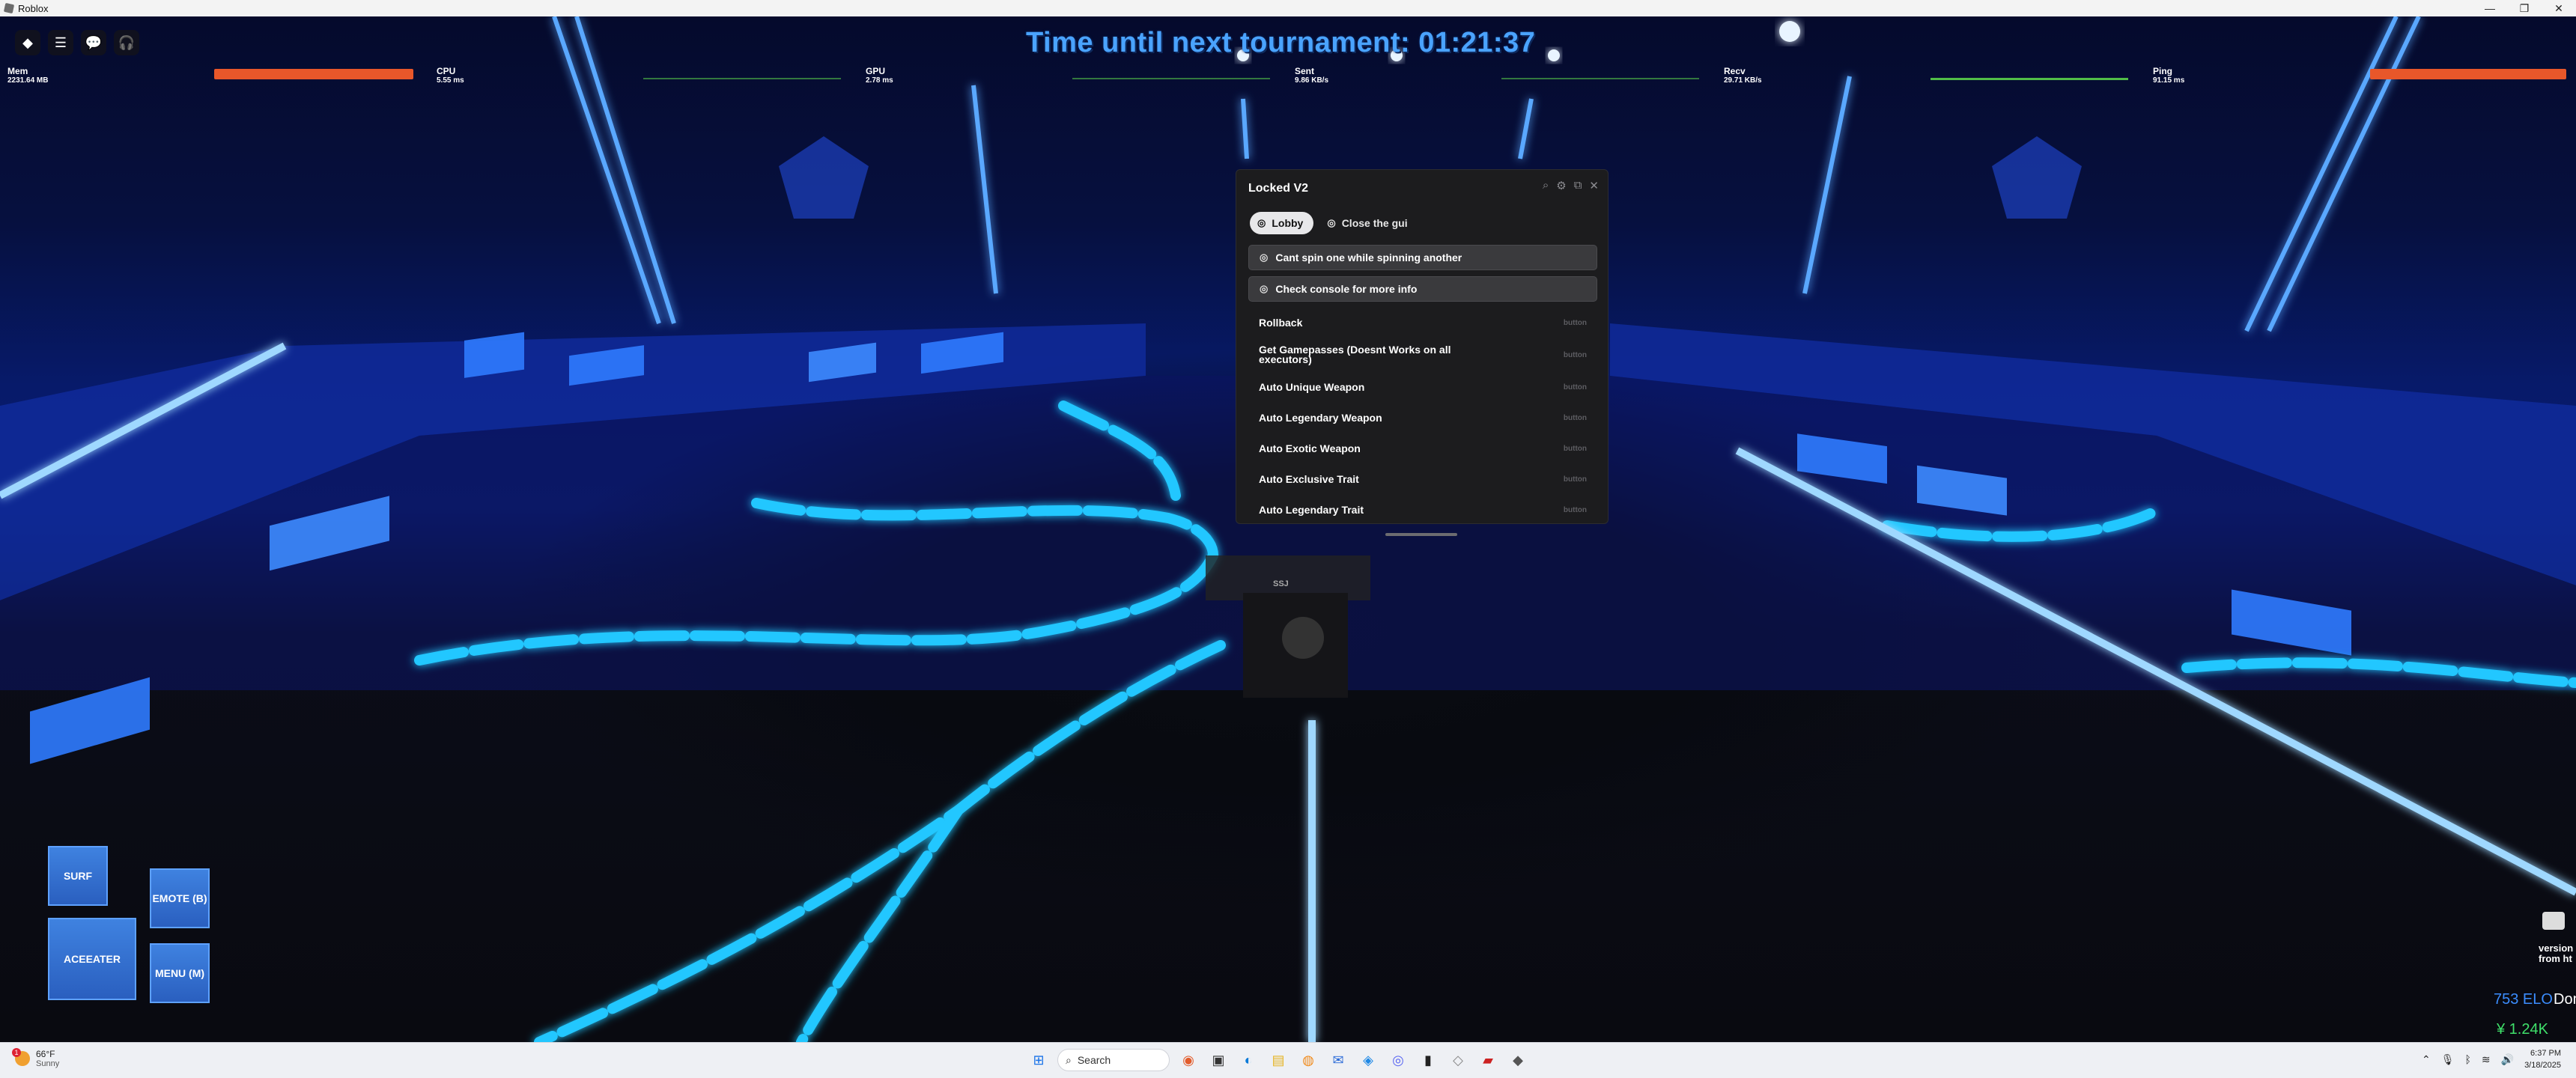 This screenshot has height=1078, width=2576. What do you see at coordinates (1488, 1060) in the screenshot?
I see `console-icon: ▰` at bounding box center [1488, 1060].